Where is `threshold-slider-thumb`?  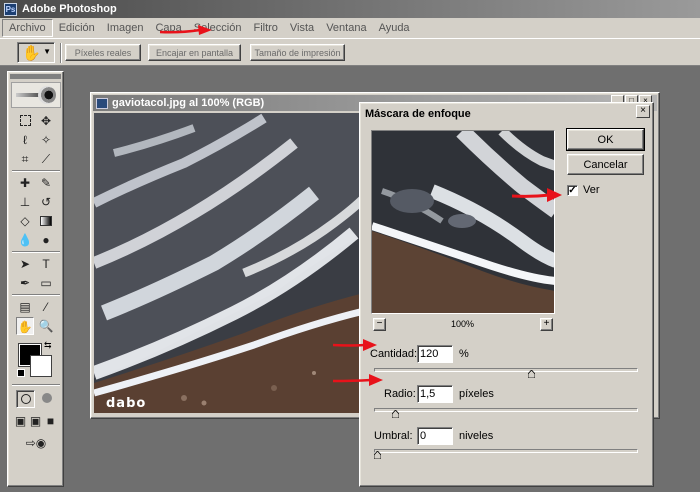 threshold-slider-thumb is located at coordinates (377, 455).